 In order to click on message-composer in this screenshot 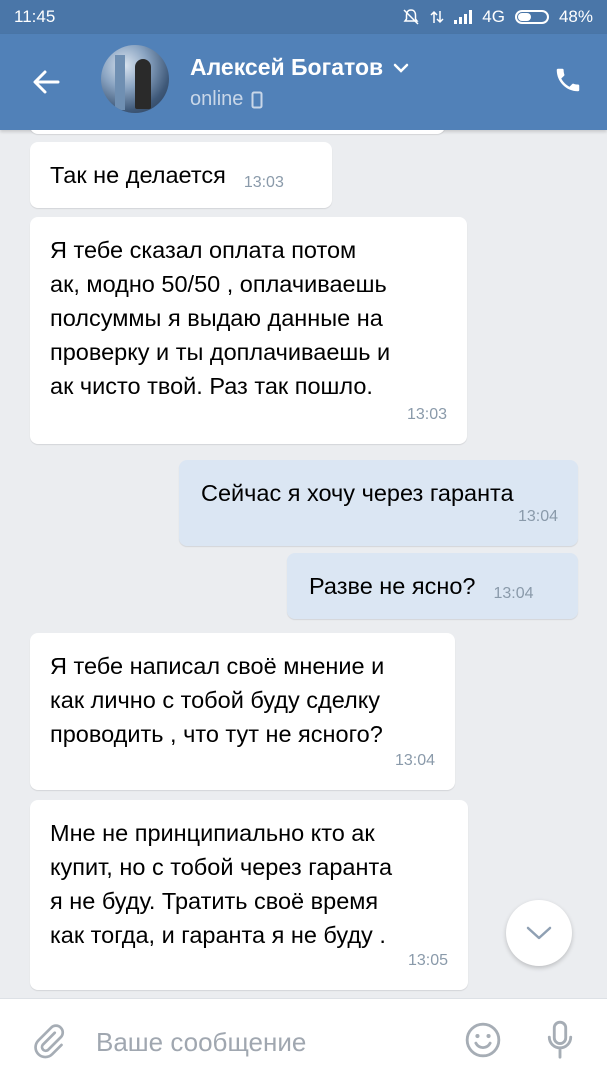, I will do `click(303, 1039)`.